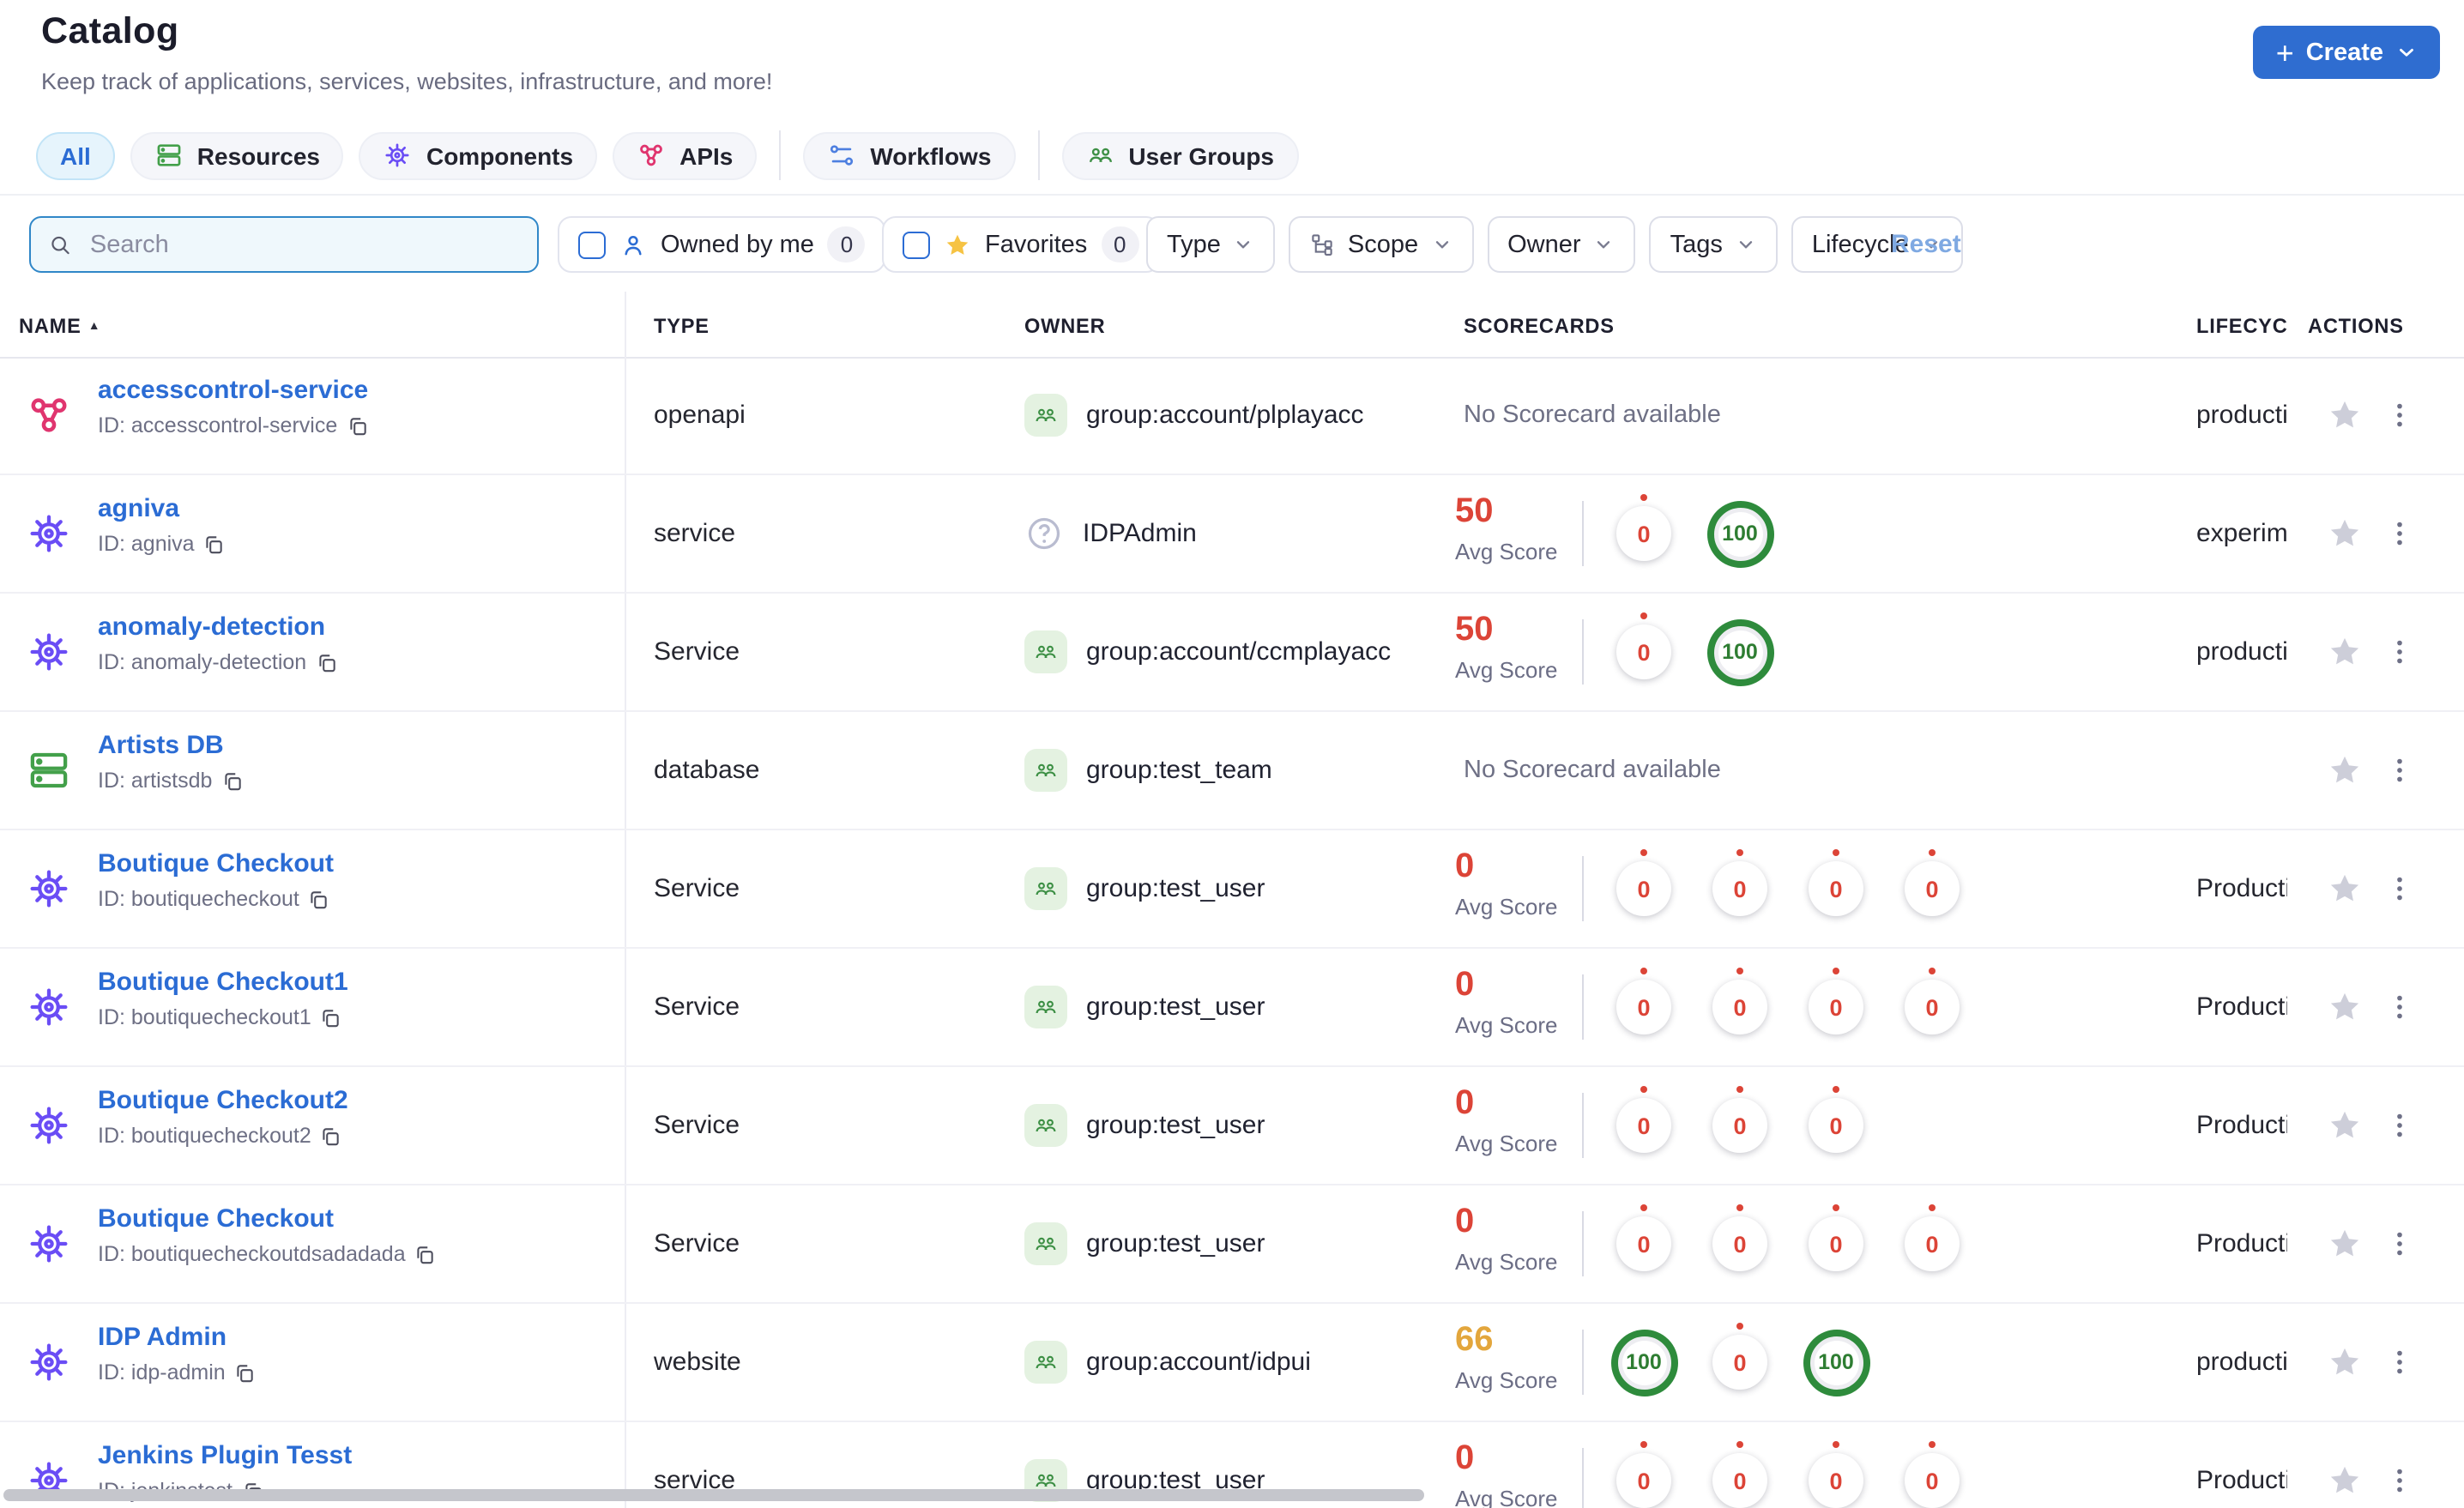 The image size is (2464, 1508). What do you see at coordinates (1175, 1125) in the screenshot?
I see `owner-name: group:test_user` at bounding box center [1175, 1125].